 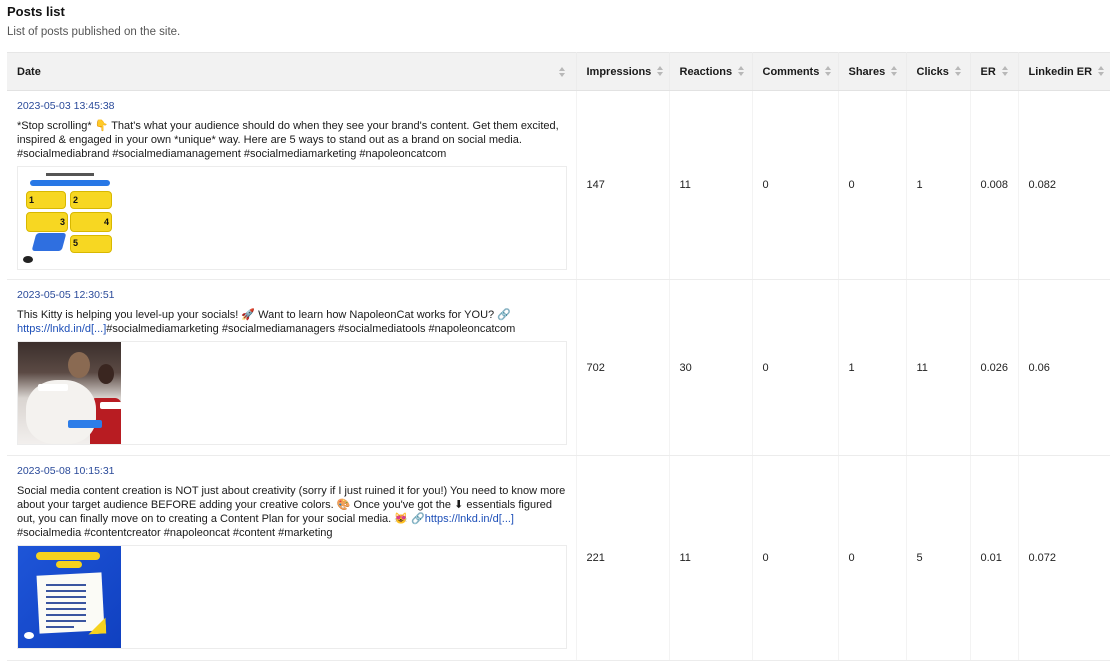 I want to click on linkedin-er-cell: 0.072, so click(x=1064, y=558).